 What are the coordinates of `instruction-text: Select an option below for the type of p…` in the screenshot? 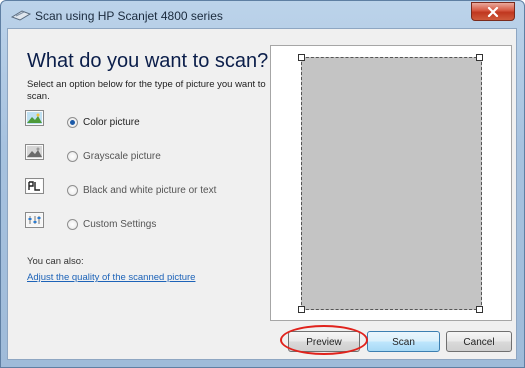 It's located at (146, 90).